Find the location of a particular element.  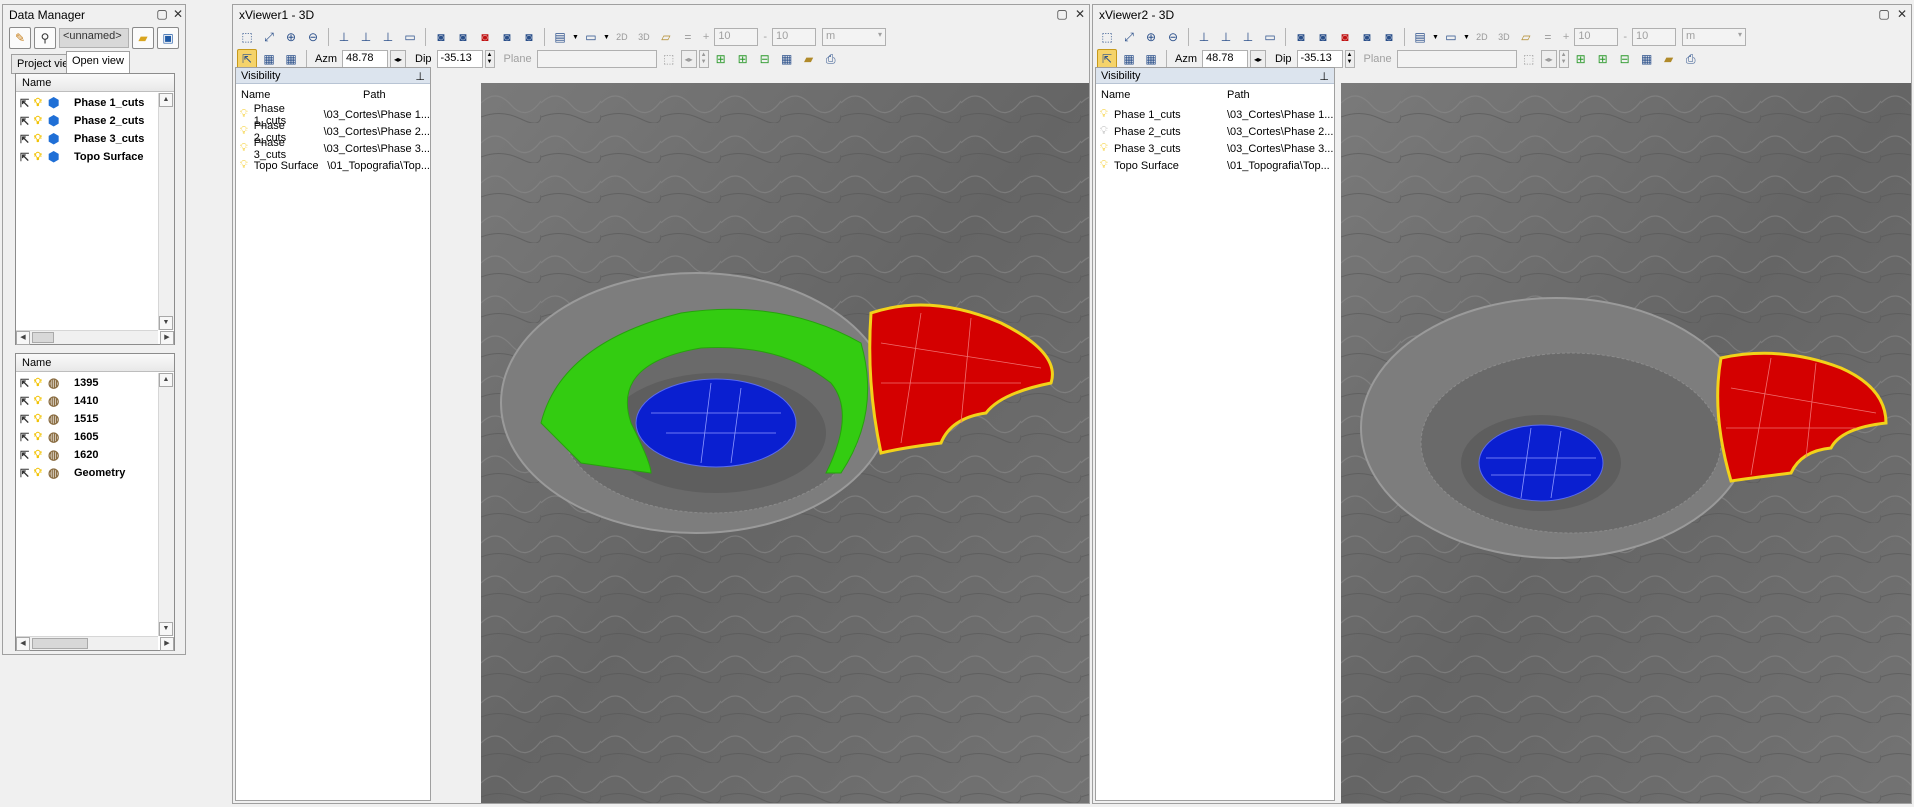

scroll-left-icon: ◀ is located at coordinates (23, 338).